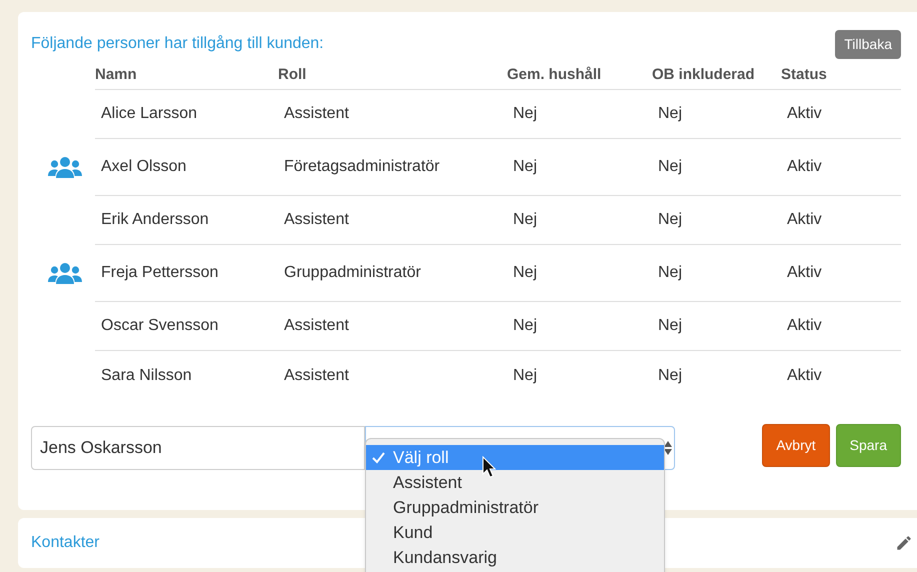 This screenshot has height=572, width=917. Describe the element at coordinates (703, 75) in the screenshot. I see `column-header: OB inkluderad` at that location.